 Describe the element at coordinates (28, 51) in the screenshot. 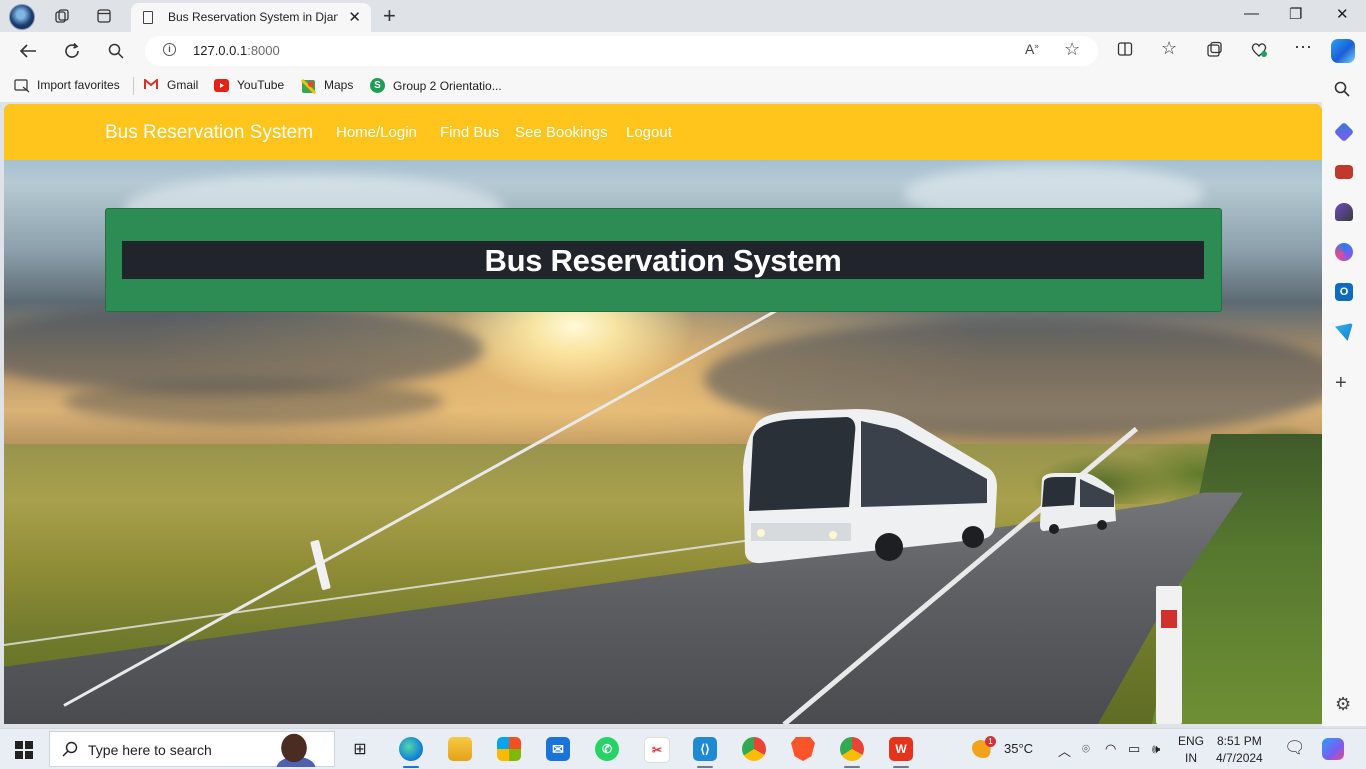

I see `back-icon` at that location.